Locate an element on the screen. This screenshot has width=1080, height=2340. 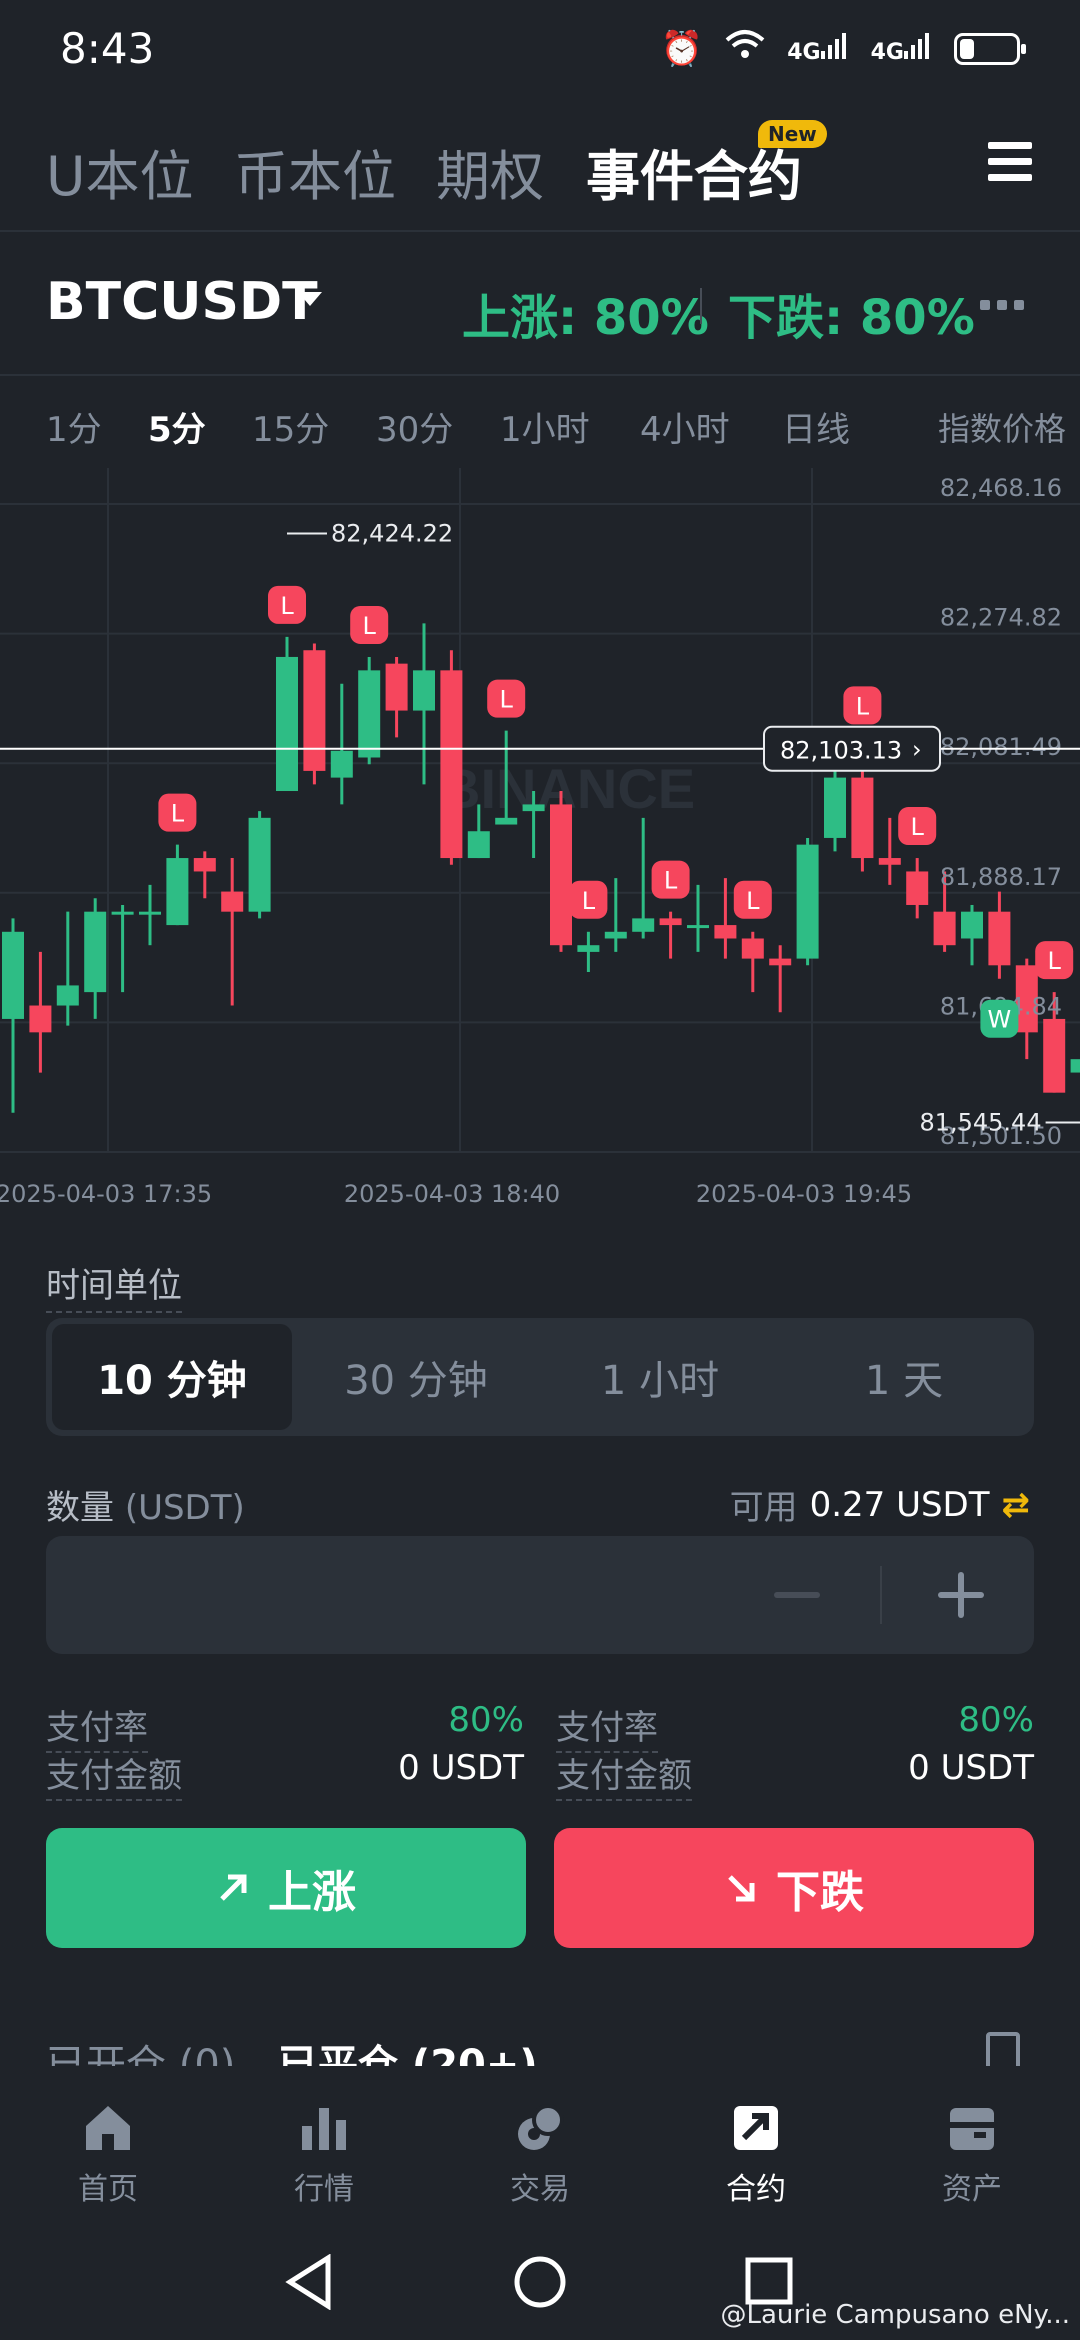
time-unit-1d: 1 天 is located at coordinates (904, 1377).